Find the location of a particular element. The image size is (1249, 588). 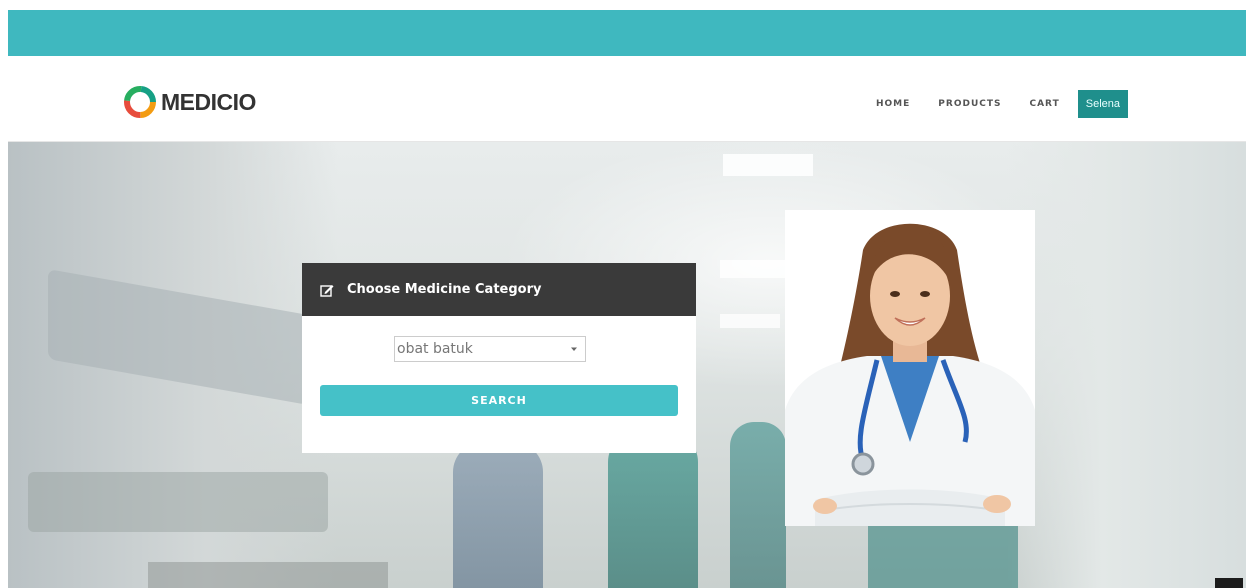

medicio-ring-logo-icon is located at coordinates (140, 102).